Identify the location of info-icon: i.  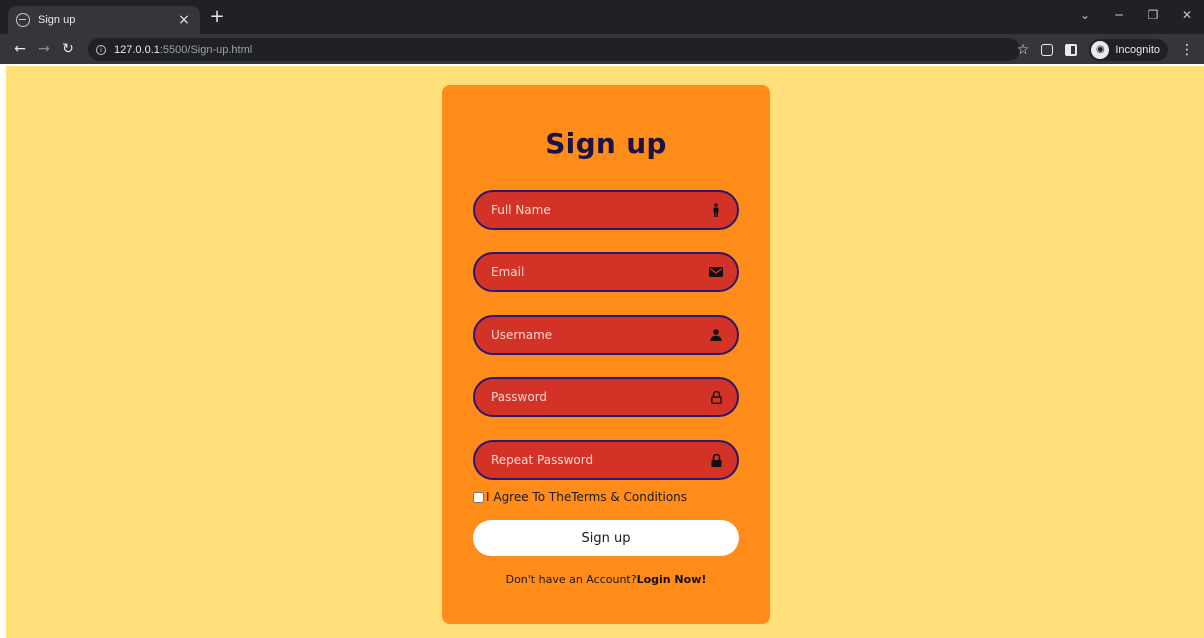
(101, 49).